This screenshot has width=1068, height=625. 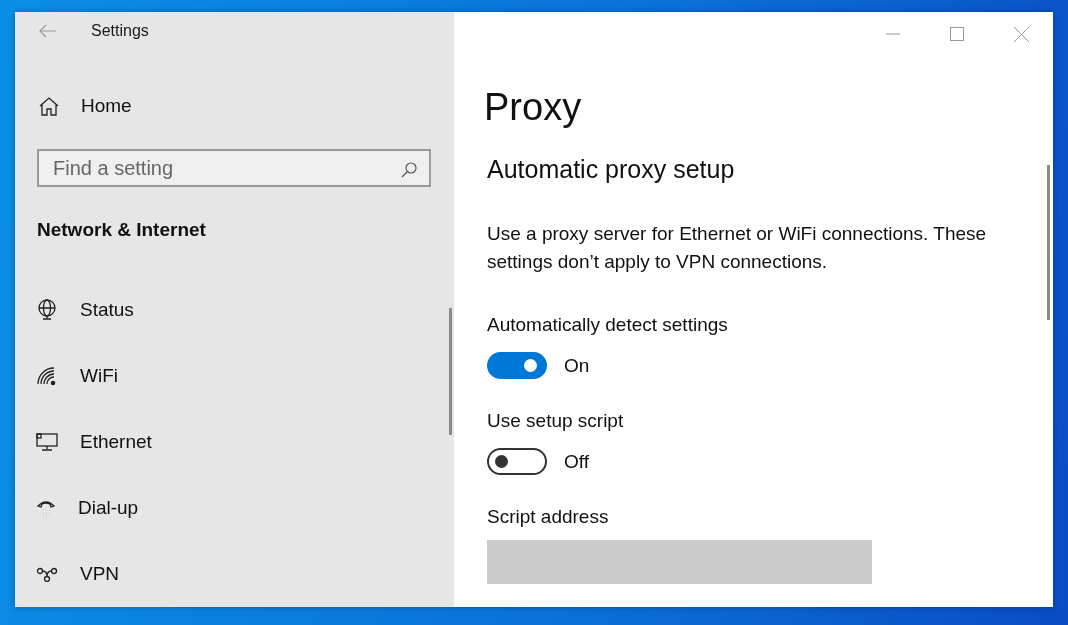 What do you see at coordinates (47, 574) in the screenshot?
I see `vpn-icon` at bounding box center [47, 574].